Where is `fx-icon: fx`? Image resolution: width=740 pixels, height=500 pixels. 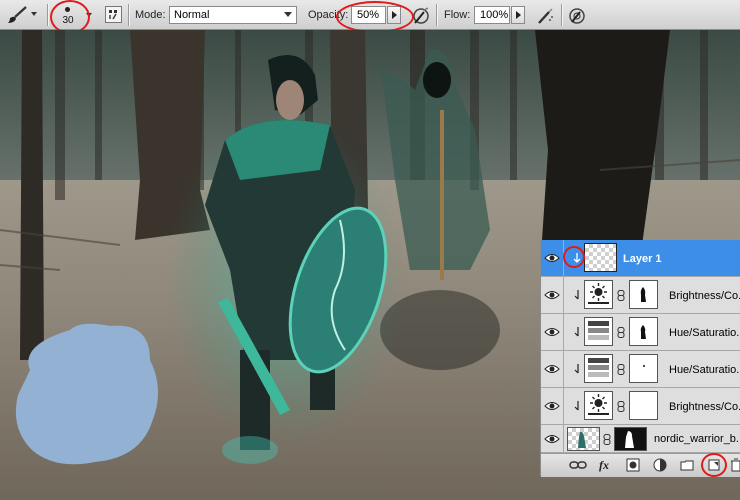
fx-icon: fx is located at coordinates (606, 465).